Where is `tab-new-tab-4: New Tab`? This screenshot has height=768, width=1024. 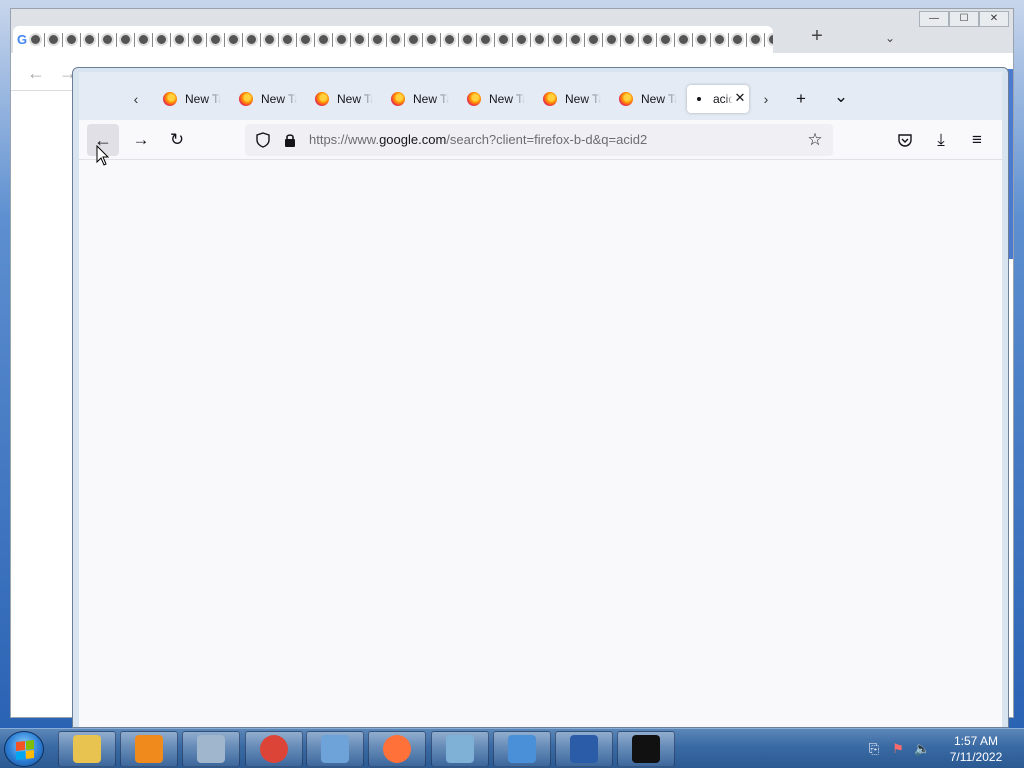 tab-new-tab-4: New Tab is located at coordinates (418, 99).